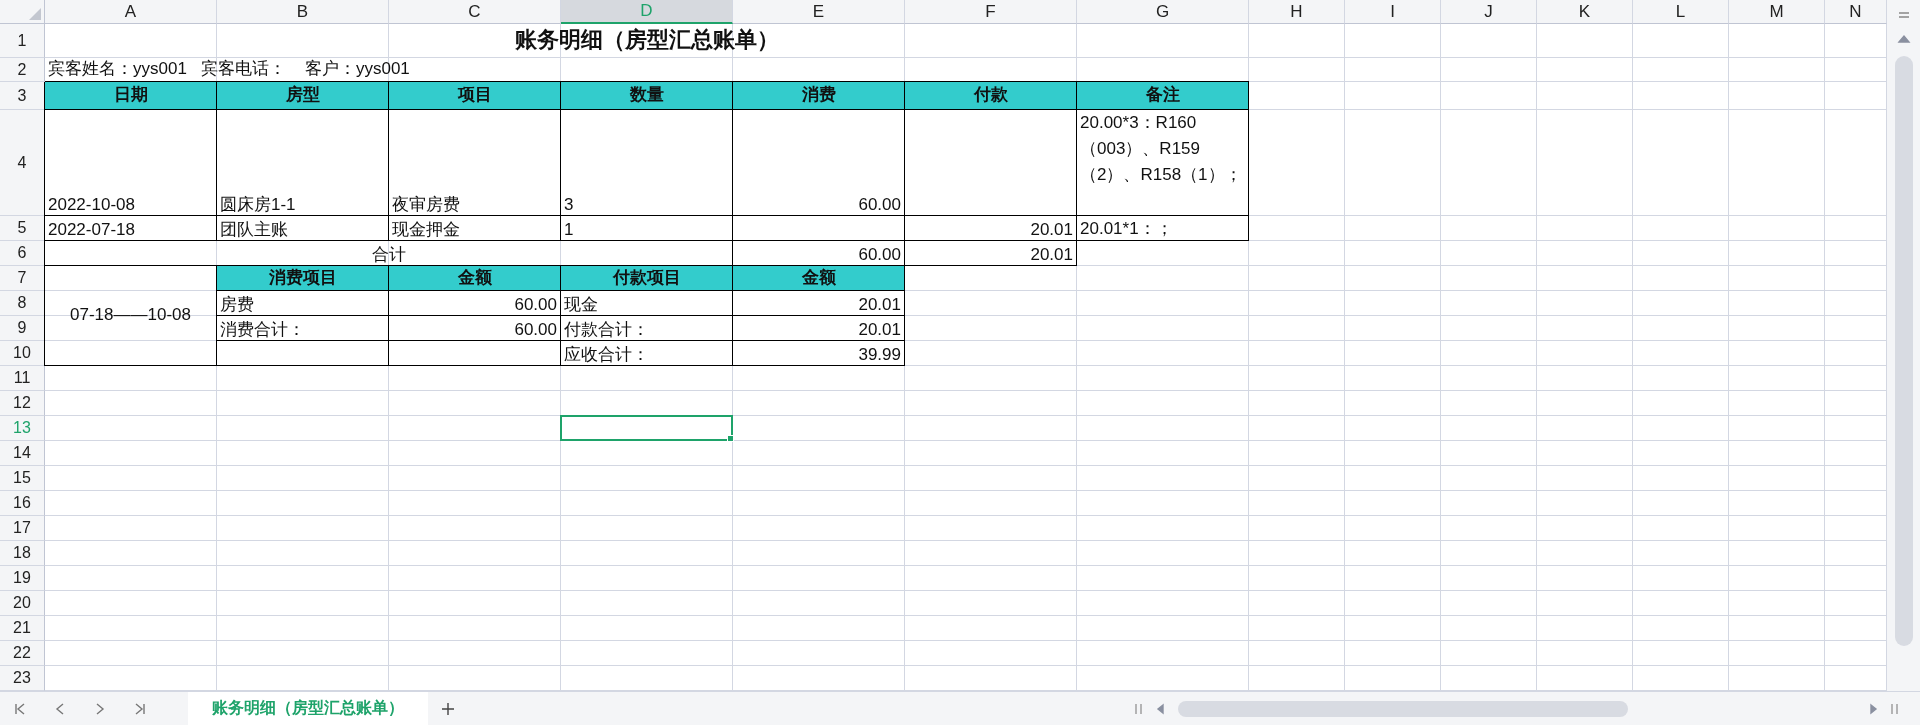 Image resolution: width=1920 pixels, height=725 pixels. What do you see at coordinates (22, 578) in the screenshot?
I see `row-header: 19` at bounding box center [22, 578].